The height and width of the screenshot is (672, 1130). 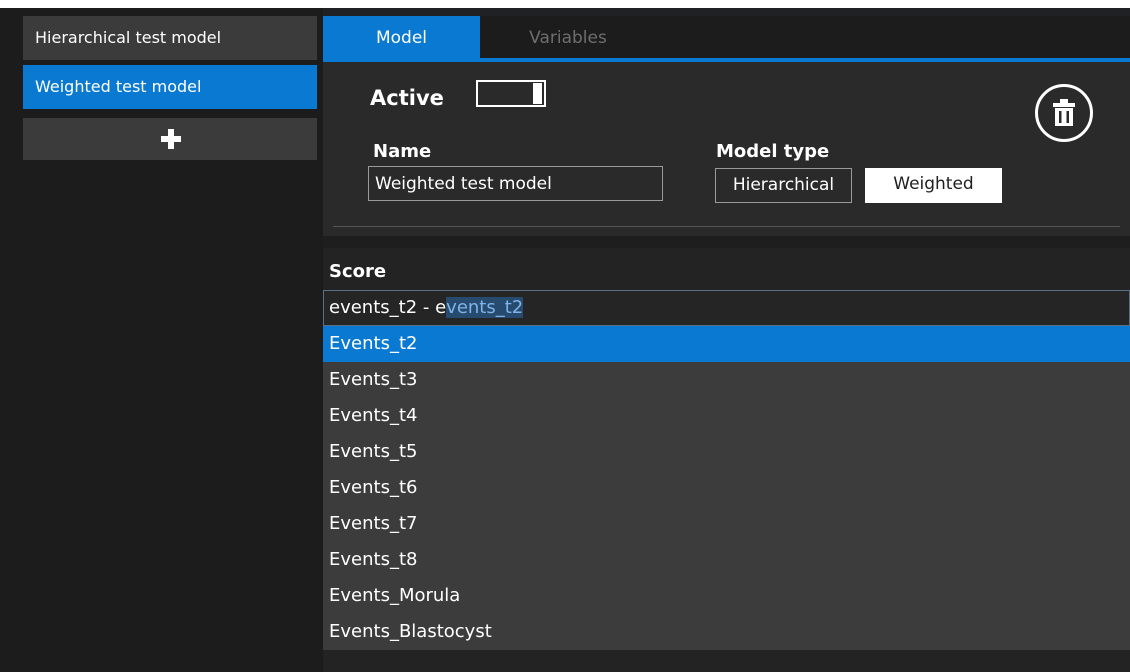 I want to click on add-model-button, so click(x=170, y=139).